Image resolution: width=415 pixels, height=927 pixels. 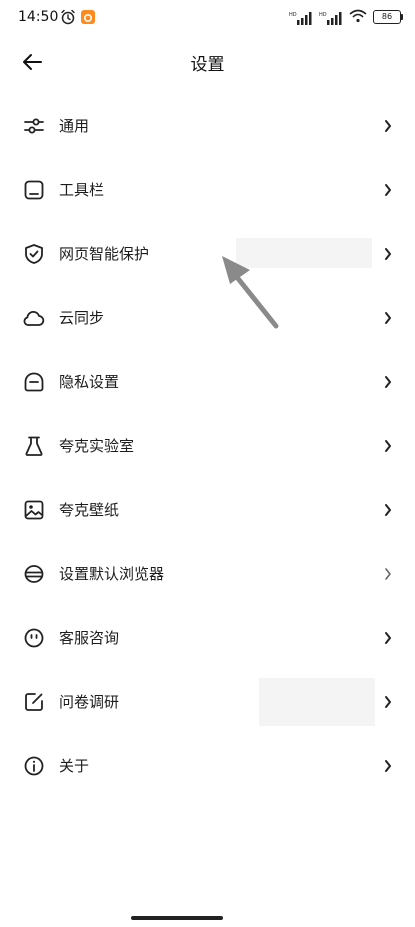 What do you see at coordinates (34, 254) in the screenshot?
I see `shield-check-icon` at bounding box center [34, 254].